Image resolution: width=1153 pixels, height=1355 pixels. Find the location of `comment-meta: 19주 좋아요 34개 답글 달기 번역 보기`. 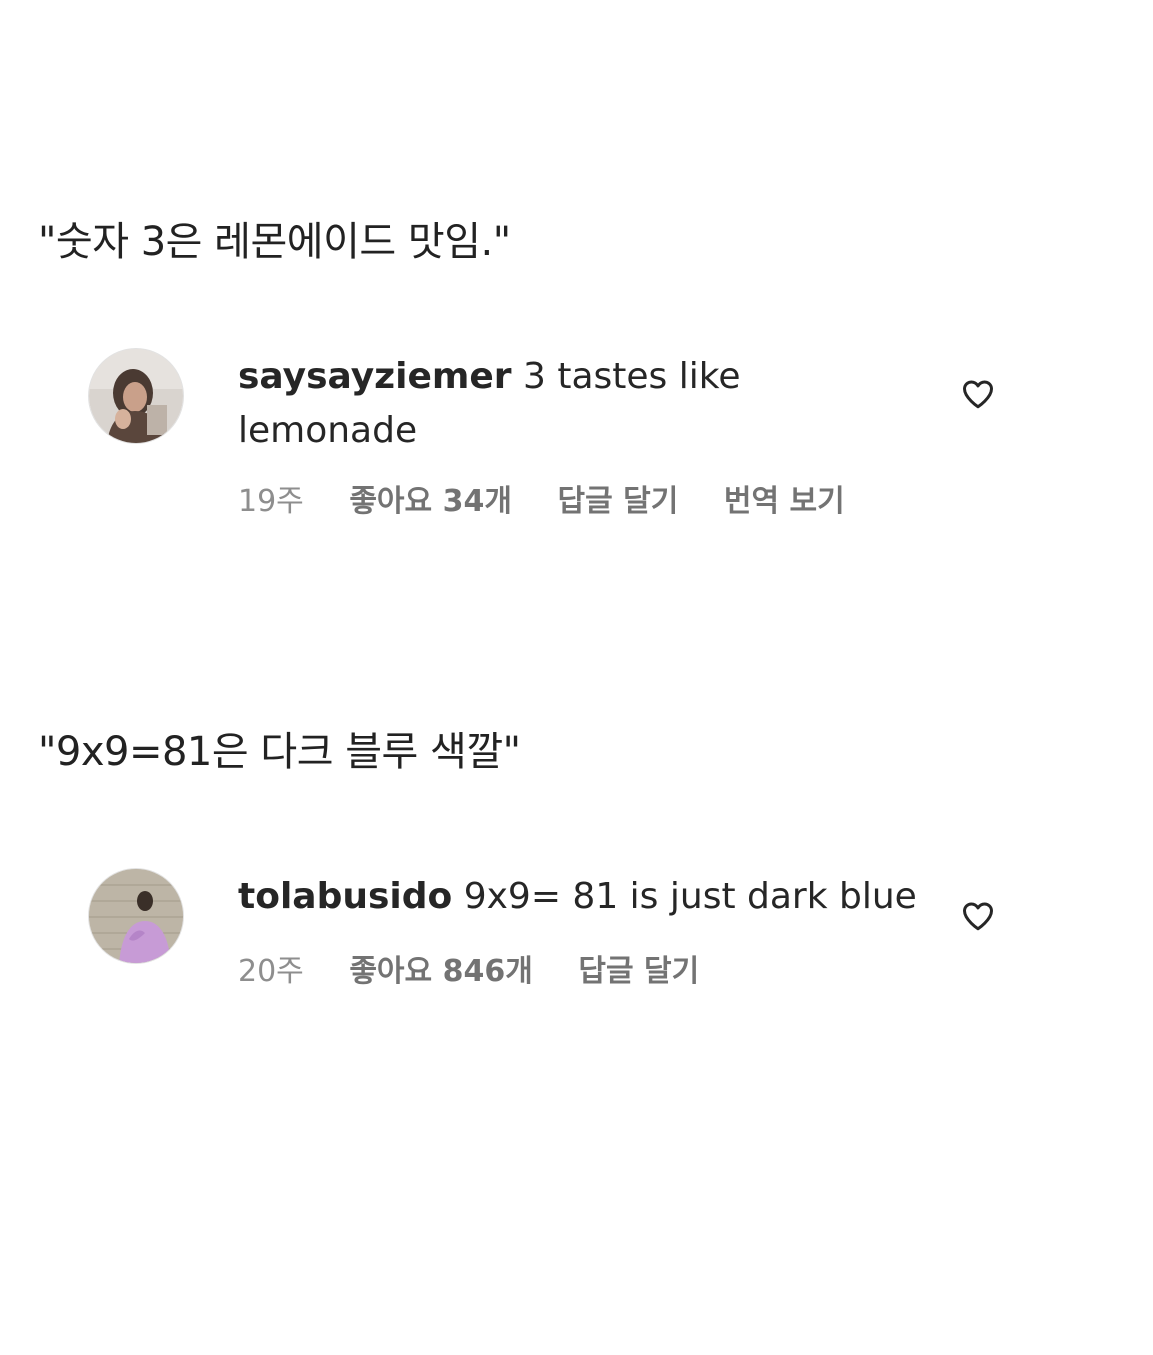

comment-meta: 19주 좋아요 34개 답글 달기 번역 보기 is located at coordinates (559, 502).